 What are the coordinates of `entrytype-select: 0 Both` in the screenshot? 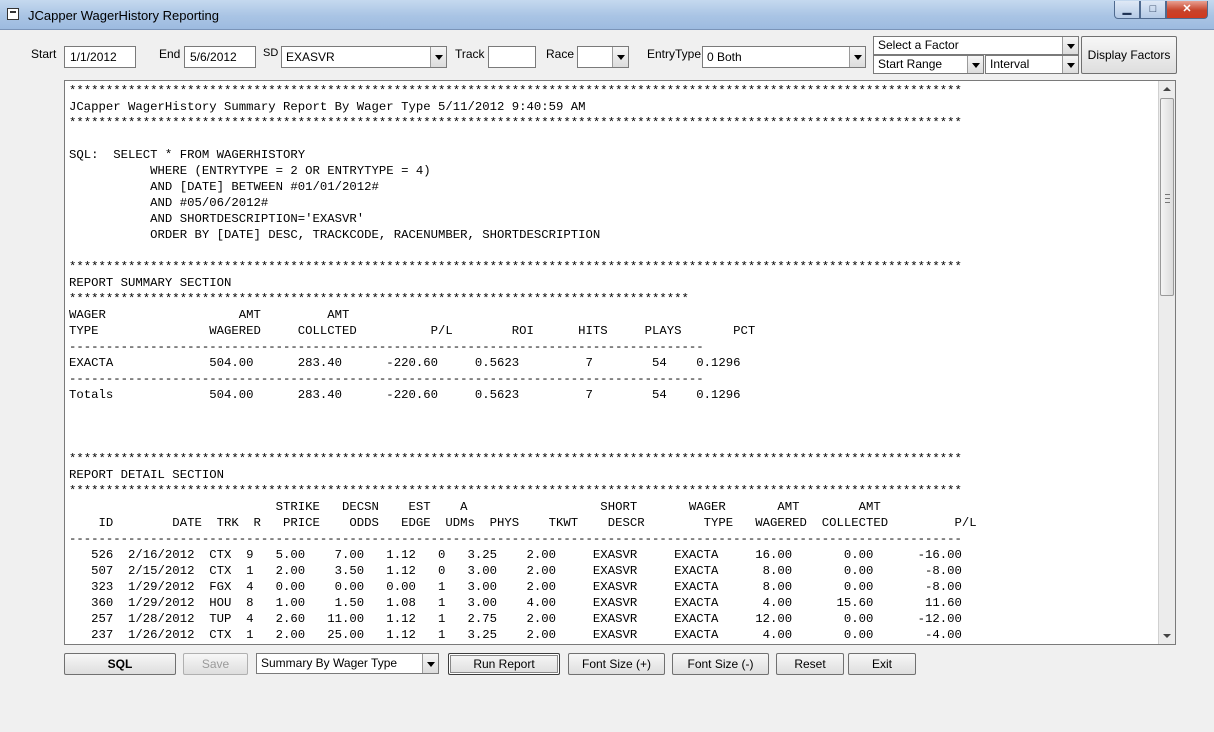 It's located at (784, 57).